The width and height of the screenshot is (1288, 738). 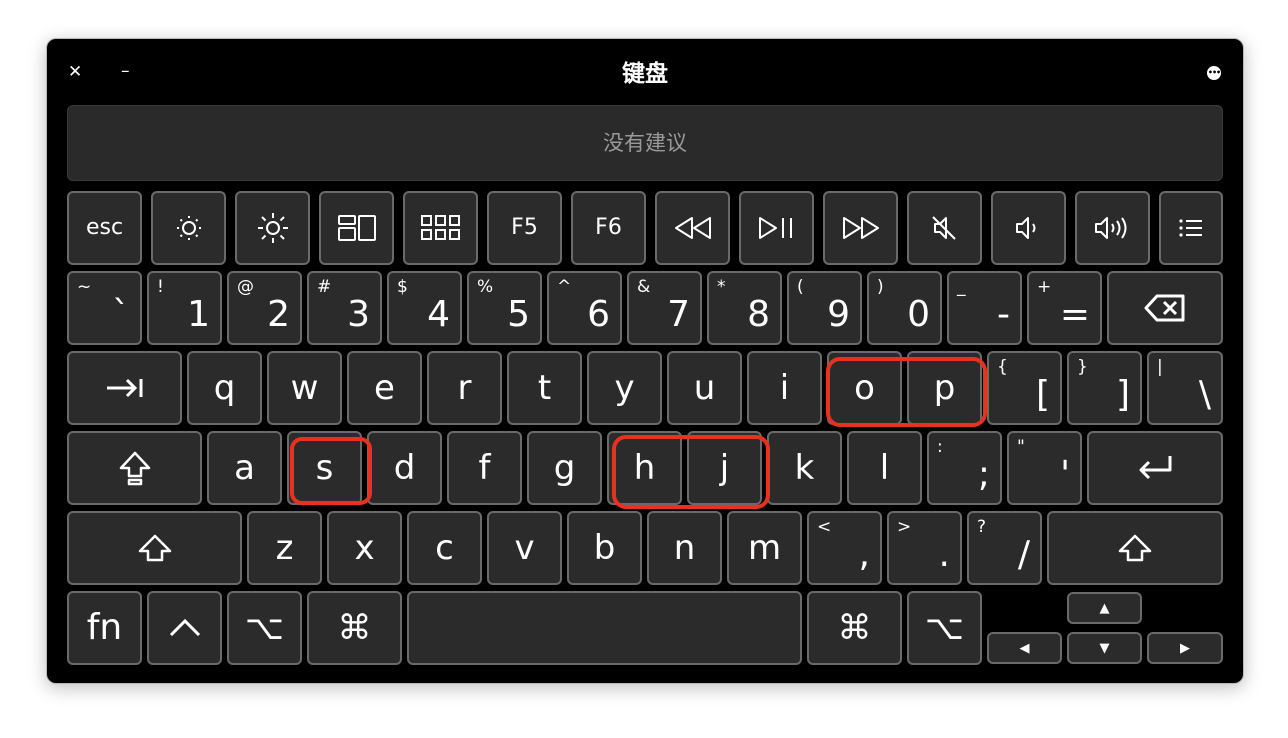 What do you see at coordinates (645, 74) in the screenshot?
I see `window-title: 键盘` at bounding box center [645, 74].